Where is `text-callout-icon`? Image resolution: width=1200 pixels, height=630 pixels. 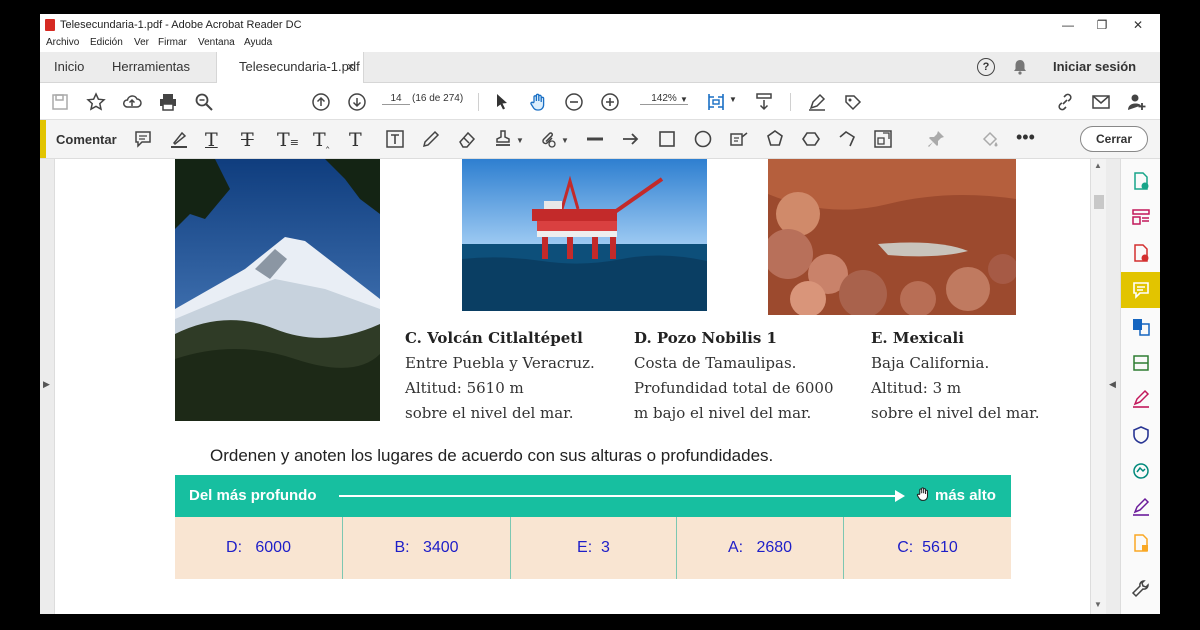 text-callout-icon is located at coordinates (739, 139).